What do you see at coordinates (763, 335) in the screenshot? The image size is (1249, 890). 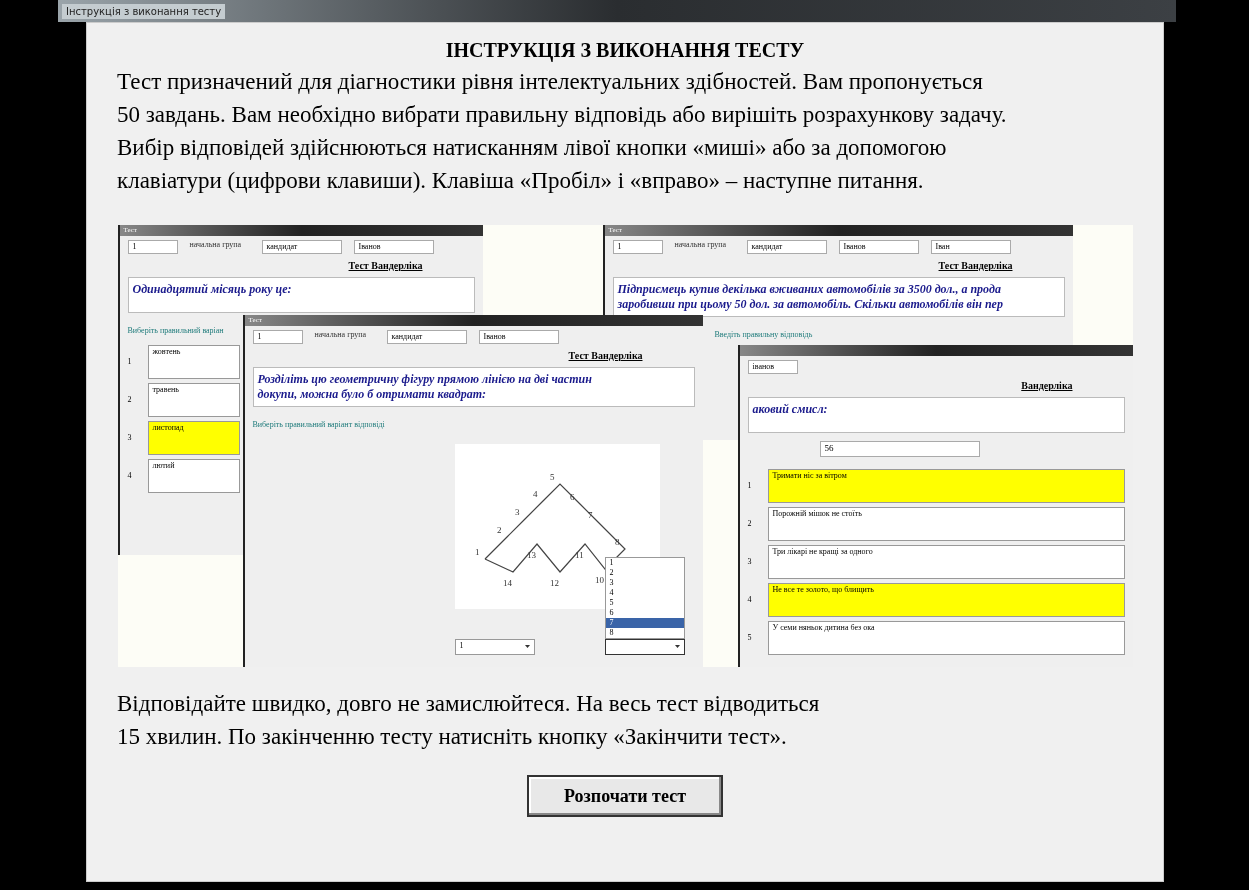 I see `prompt-label: Введіть правильну відповідь` at bounding box center [763, 335].